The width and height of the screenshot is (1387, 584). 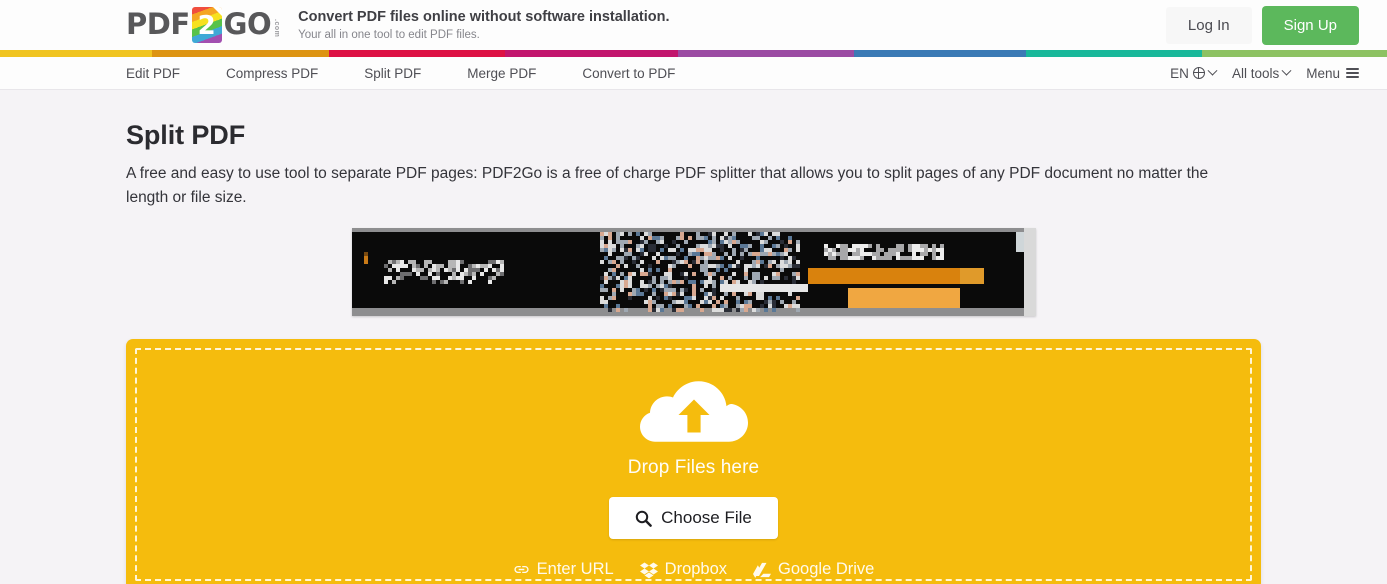 I want to click on link-icon, so click(x=521, y=569).